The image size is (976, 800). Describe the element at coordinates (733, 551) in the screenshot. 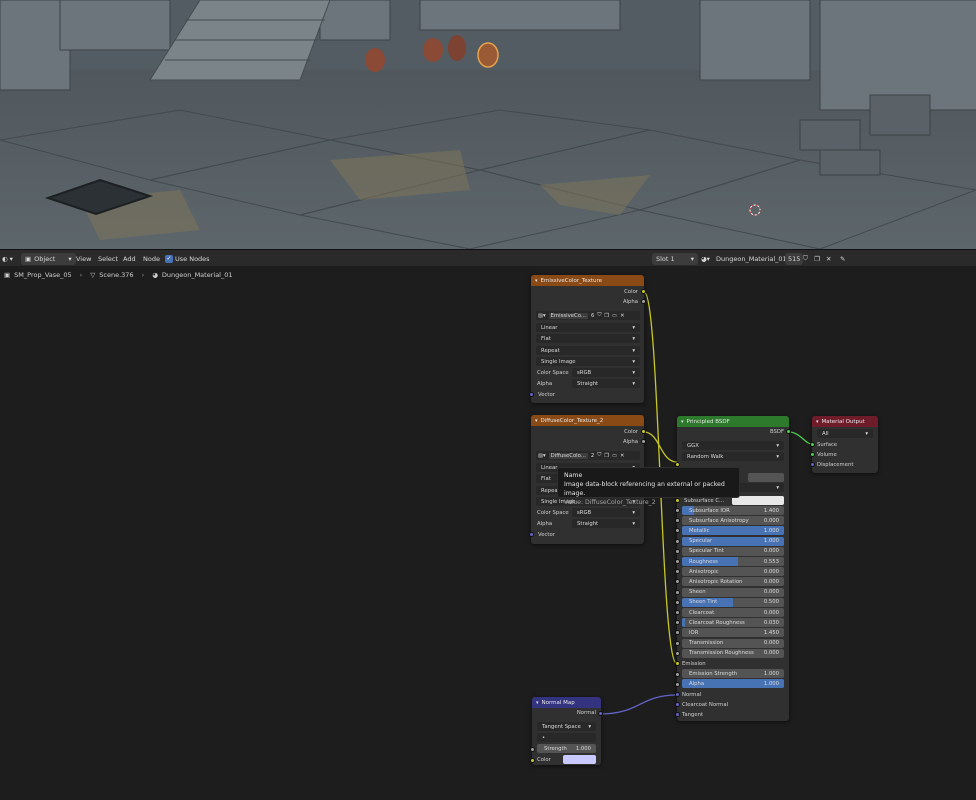

I see `bsdf-param-field: Specular Tint 0.000` at that location.